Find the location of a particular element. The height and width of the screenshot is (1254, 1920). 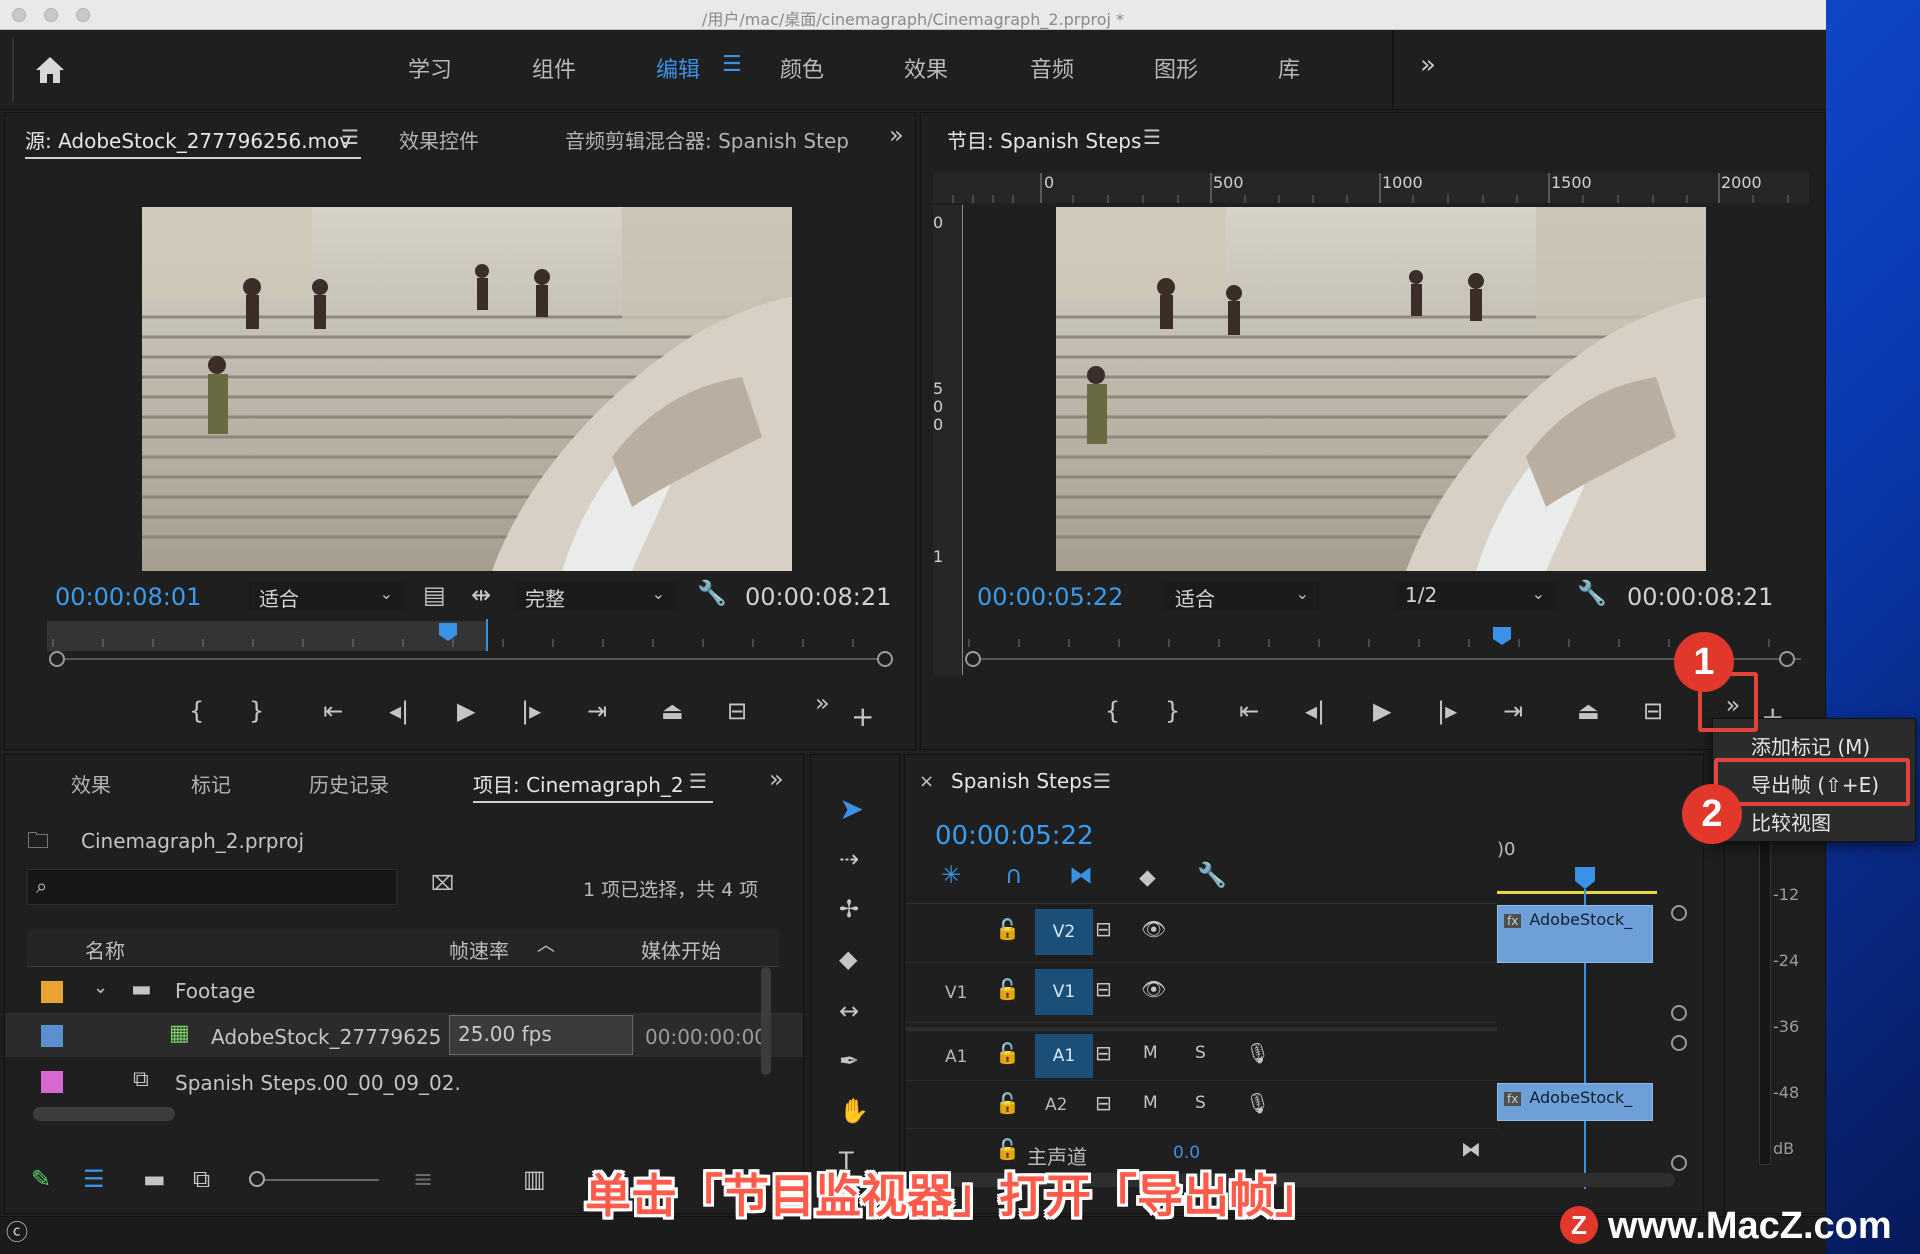

tab-audio-clip-mixer: 音频剪辑混合器: Spanish Step is located at coordinates (708, 139).